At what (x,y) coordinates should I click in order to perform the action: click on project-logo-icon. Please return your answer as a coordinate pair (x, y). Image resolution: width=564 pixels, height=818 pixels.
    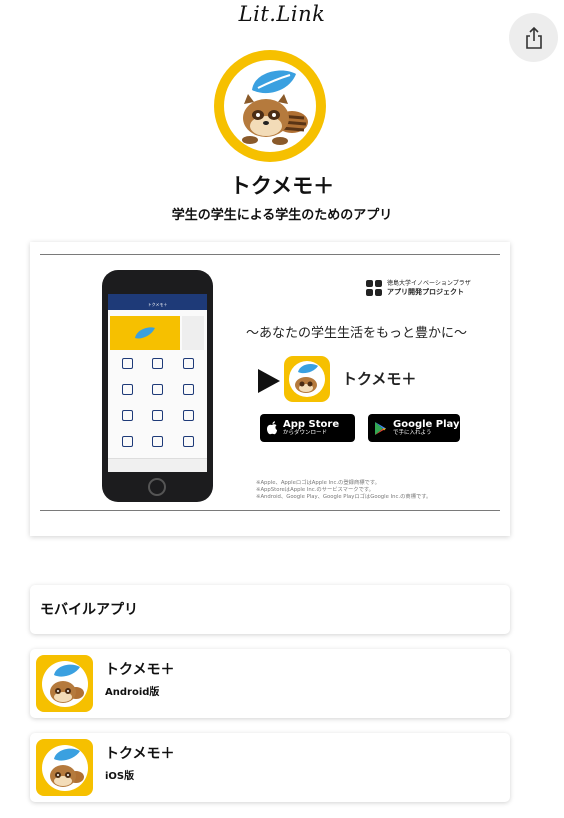
    Looking at the image, I should click on (374, 288).